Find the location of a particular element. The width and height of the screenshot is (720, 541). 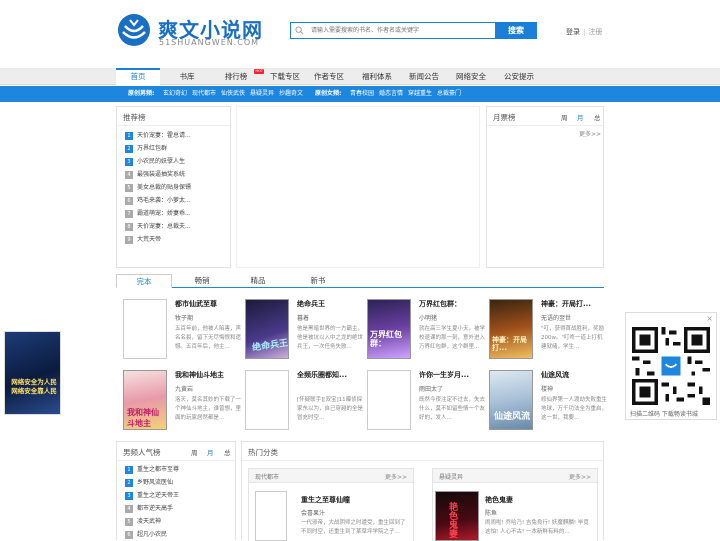

male-rank-title: 男频人气榜 is located at coordinates (142, 452).